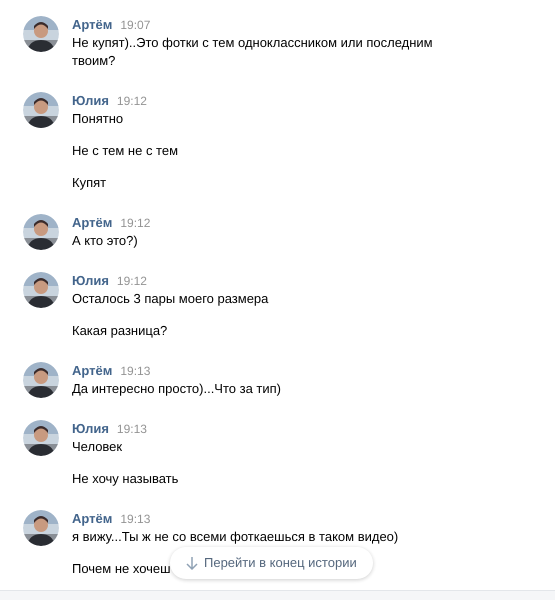 The width and height of the screenshot is (555, 600). Describe the element at coordinates (253, 52) in the screenshot. I see `message-text: Не купят)..Это фотки с тем одноклассником или последним твоим?` at that location.